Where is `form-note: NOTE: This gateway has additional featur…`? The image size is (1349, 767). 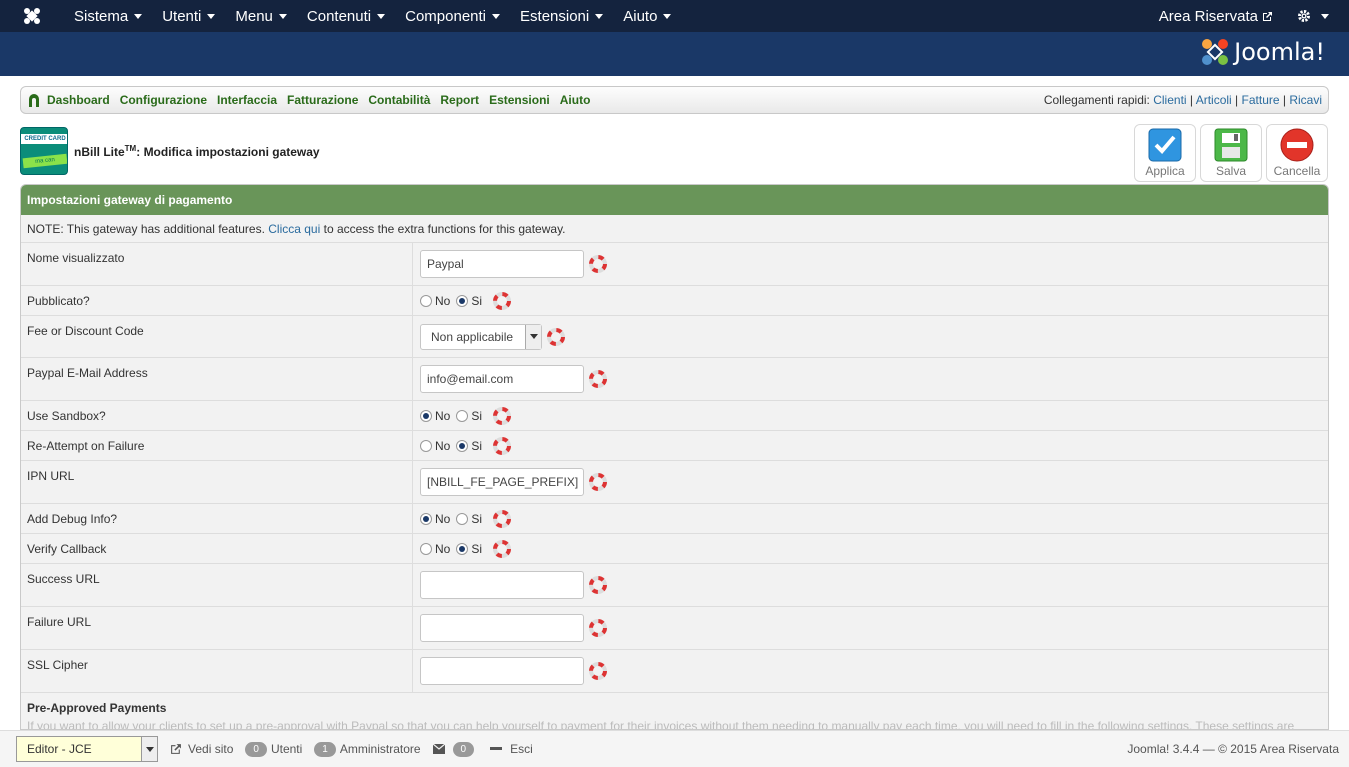
form-note: NOTE: This gateway has additional featur… is located at coordinates (674, 229).